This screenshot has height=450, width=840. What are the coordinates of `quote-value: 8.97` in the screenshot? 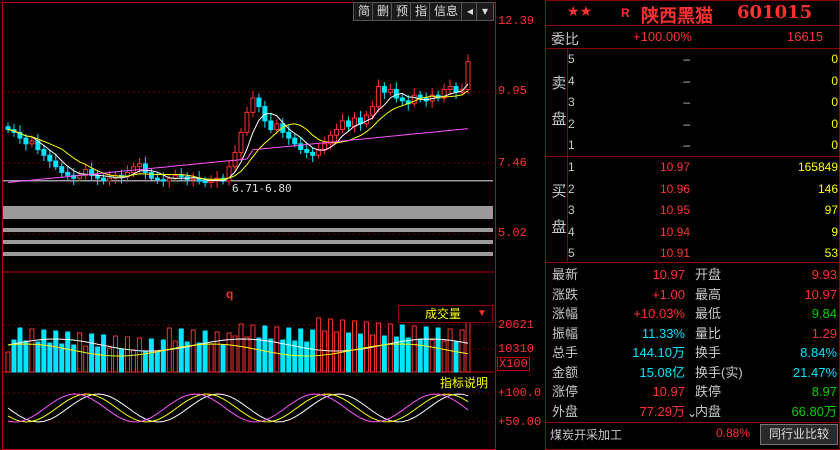 It's located at (824, 391).